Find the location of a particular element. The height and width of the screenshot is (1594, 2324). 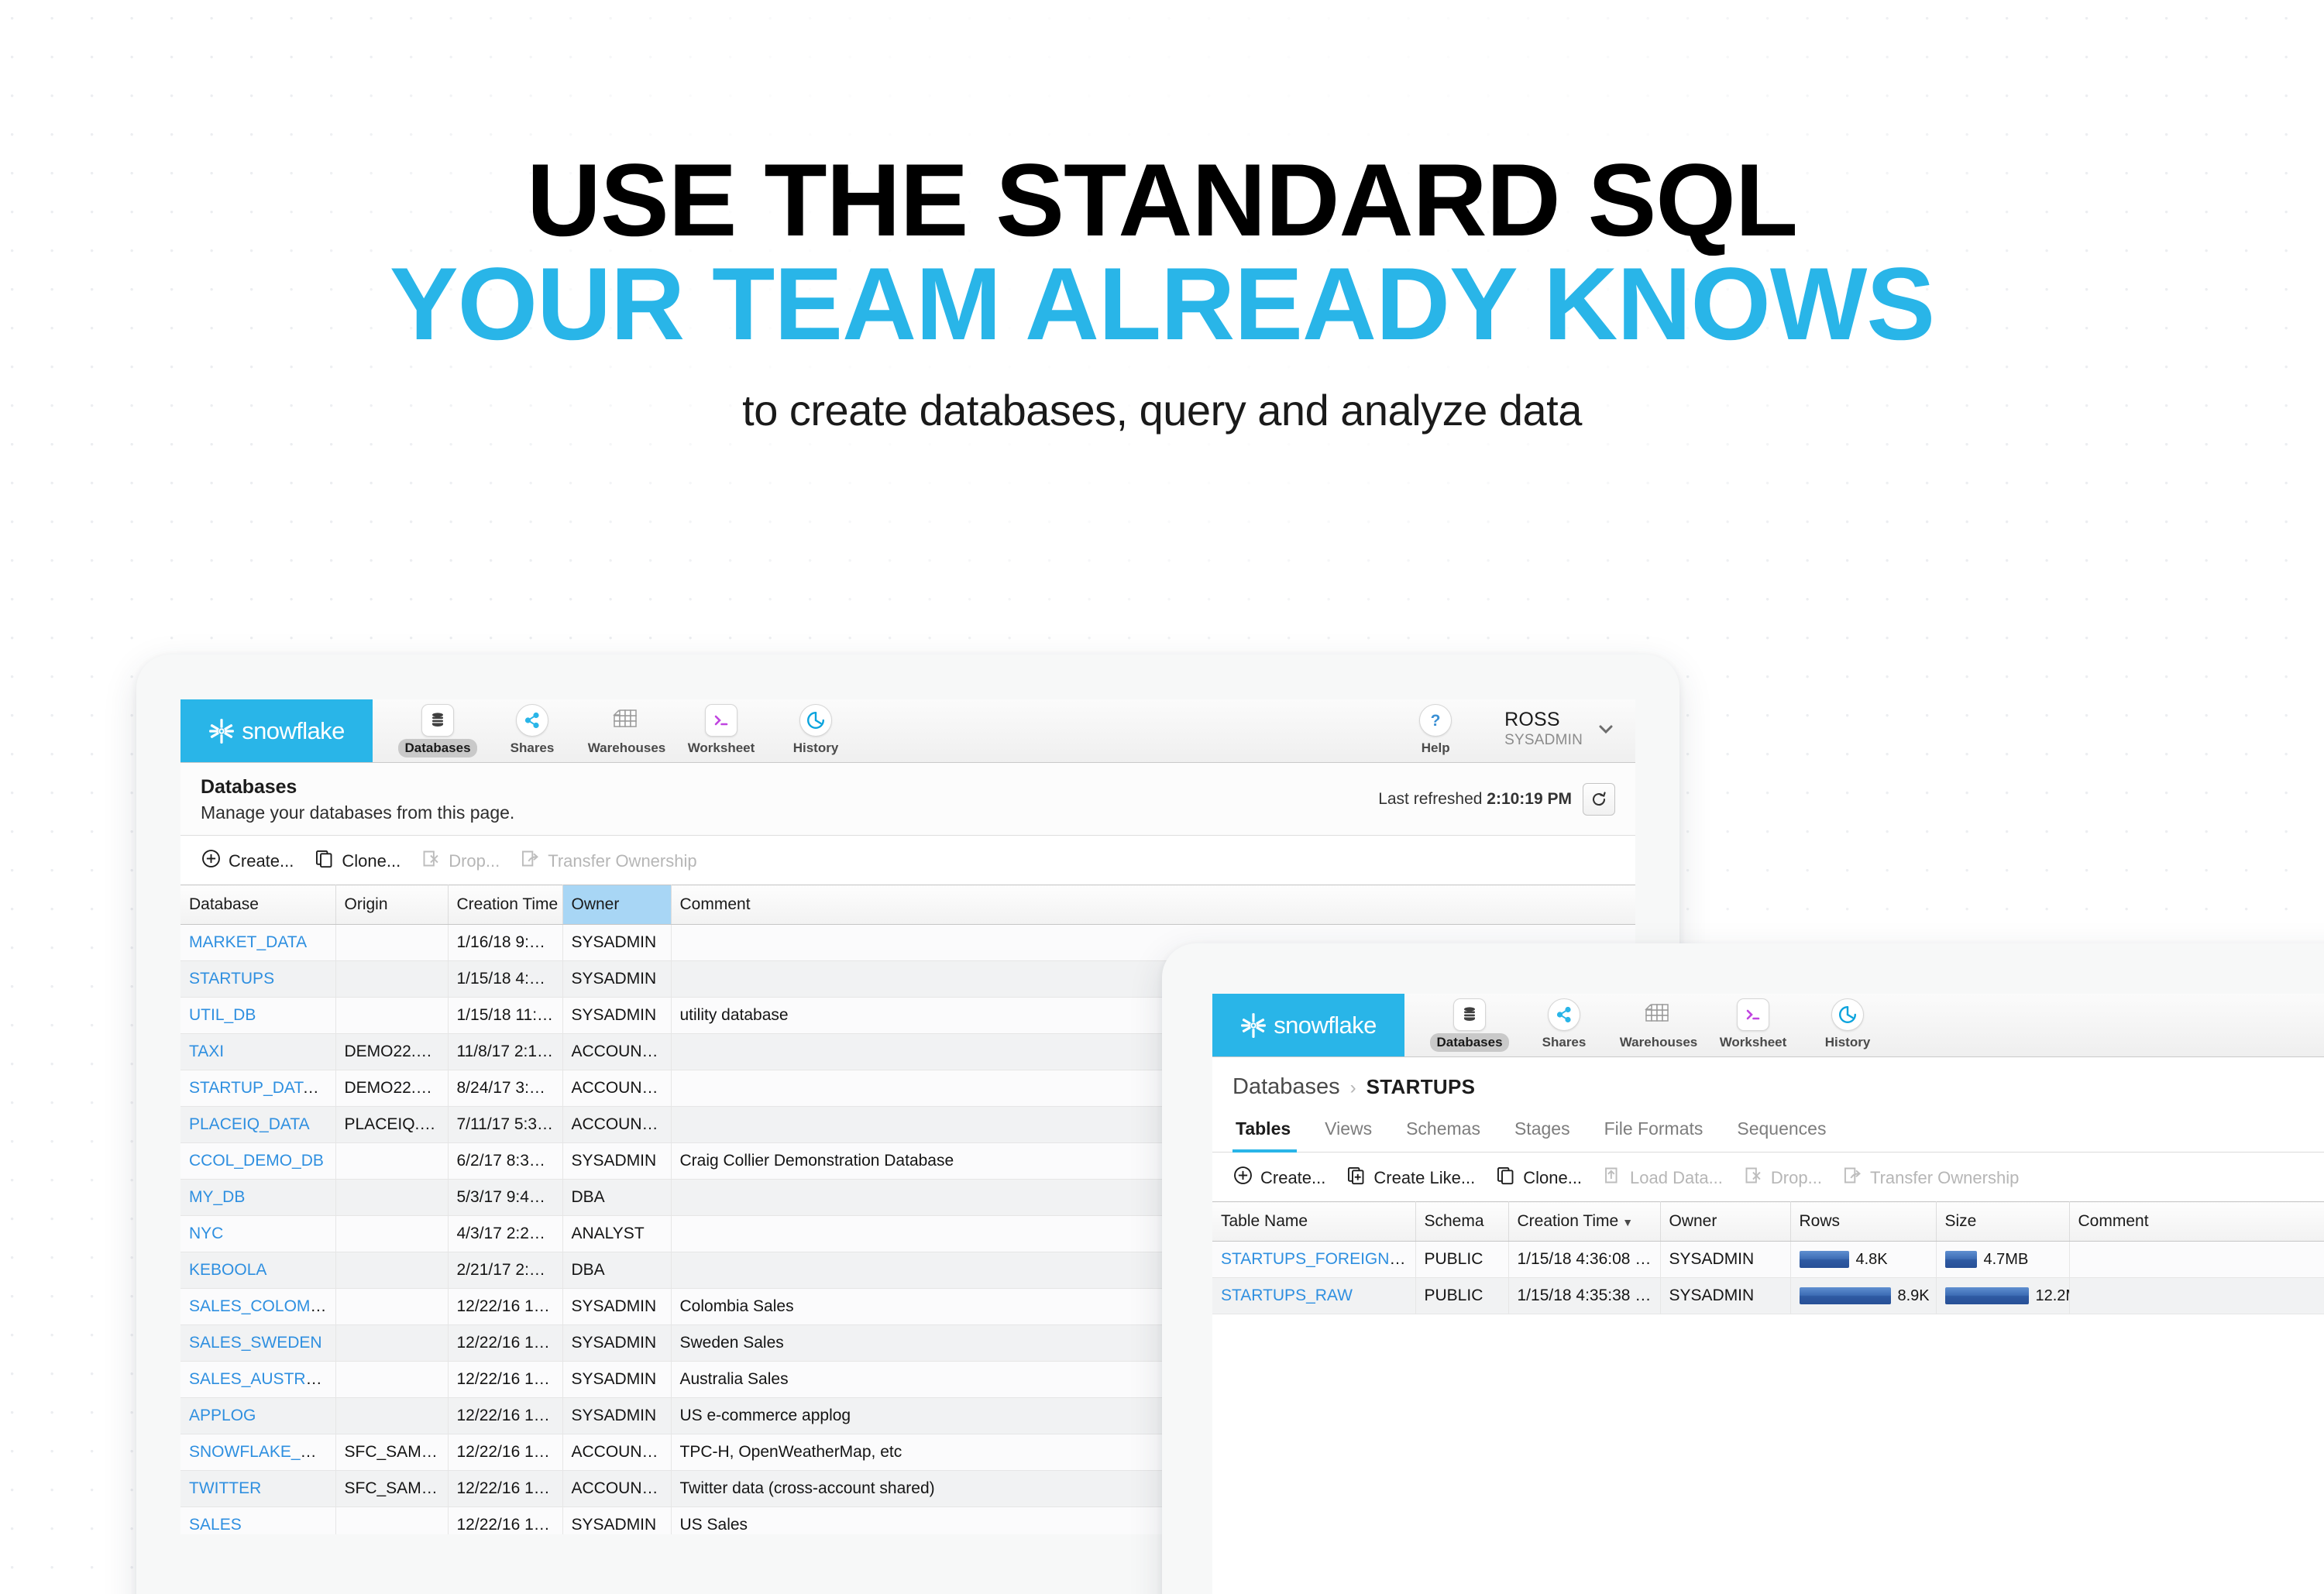

column-header-size: Size is located at coordinates (2003, 1221).